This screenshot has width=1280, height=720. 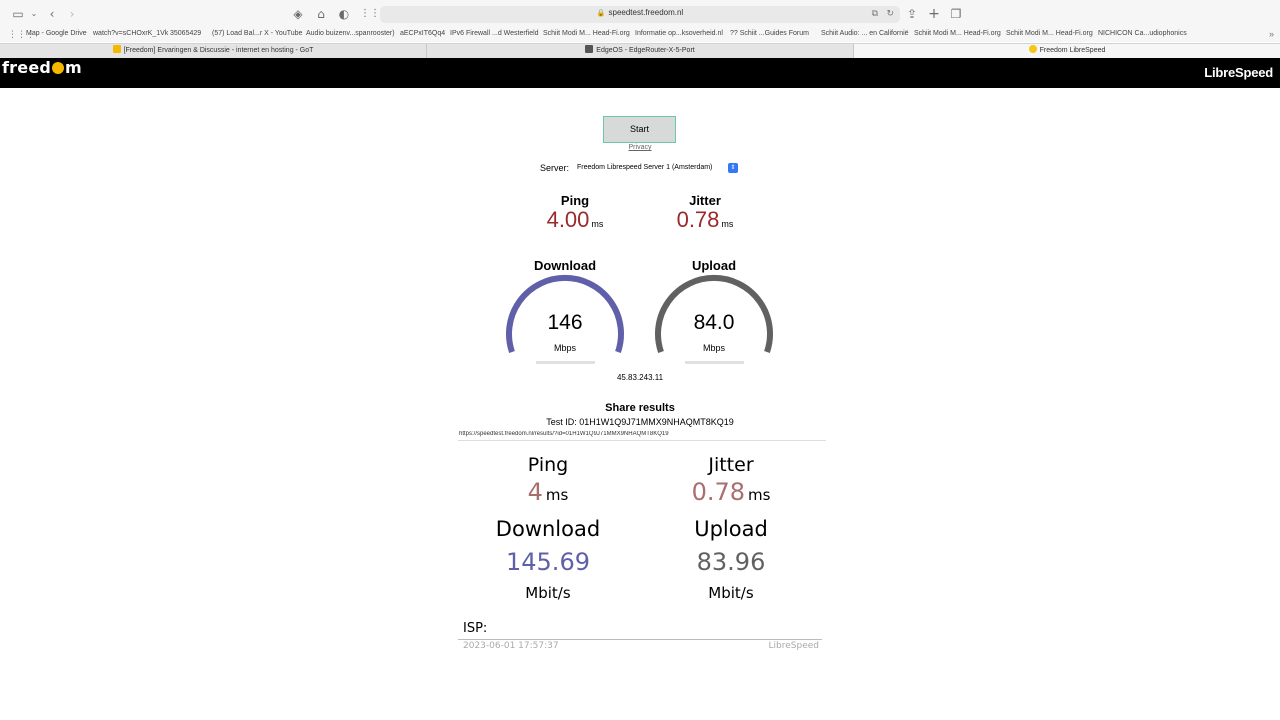 I want to click on tab-edgeos: EdgeOS - EdgeRouter-X-5-Port, so click(x=640, y=51).